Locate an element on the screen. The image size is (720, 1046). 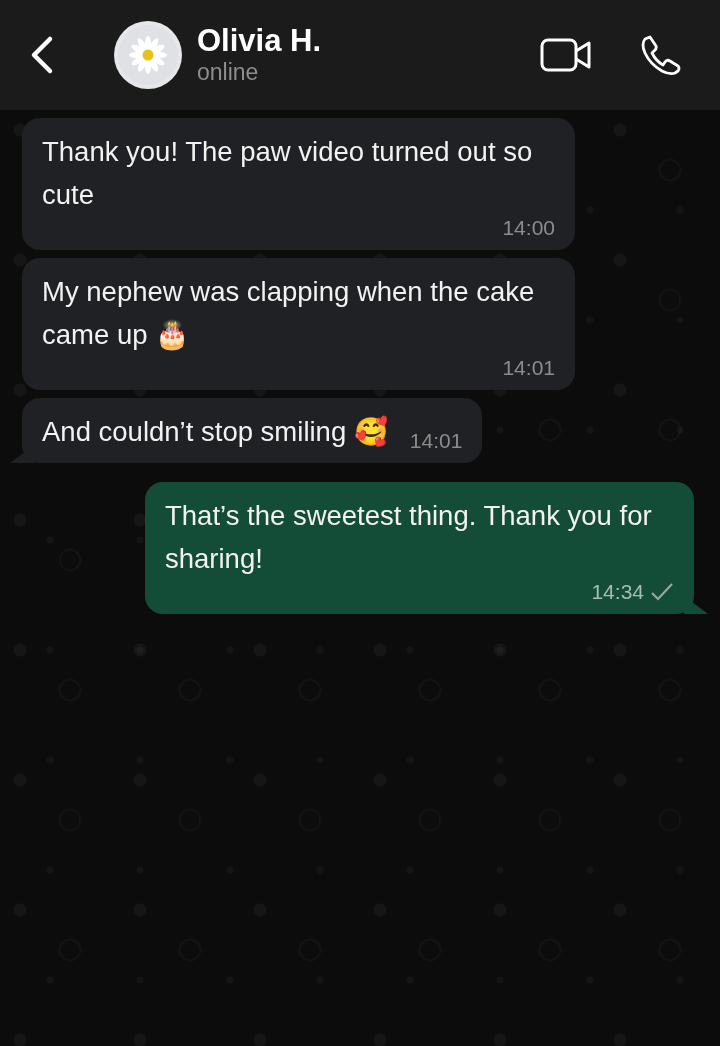
phone-icon is located at coordinates (661, 55).